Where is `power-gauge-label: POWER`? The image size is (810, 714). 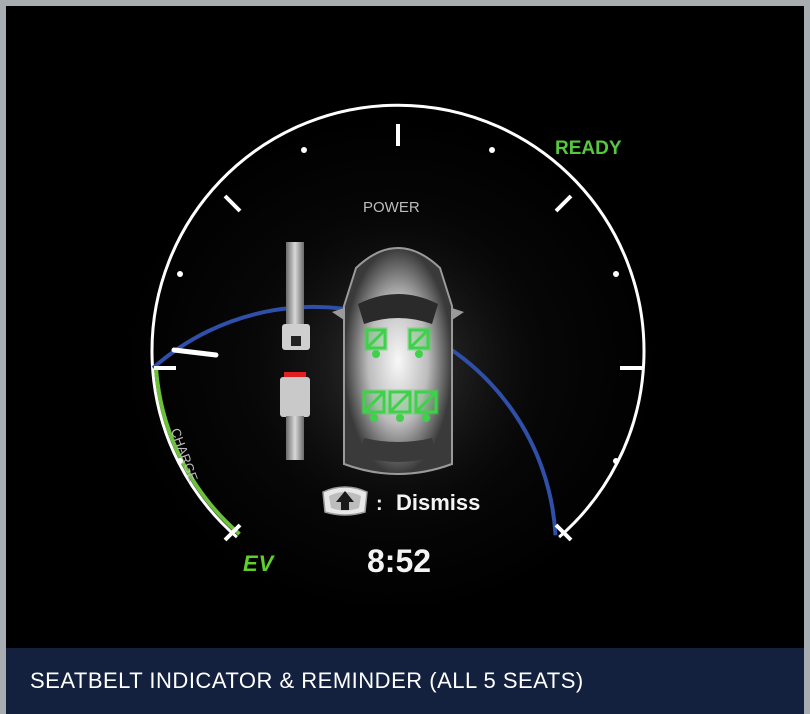 power-gauge-label: POWER is located at coordinates (391, 207).